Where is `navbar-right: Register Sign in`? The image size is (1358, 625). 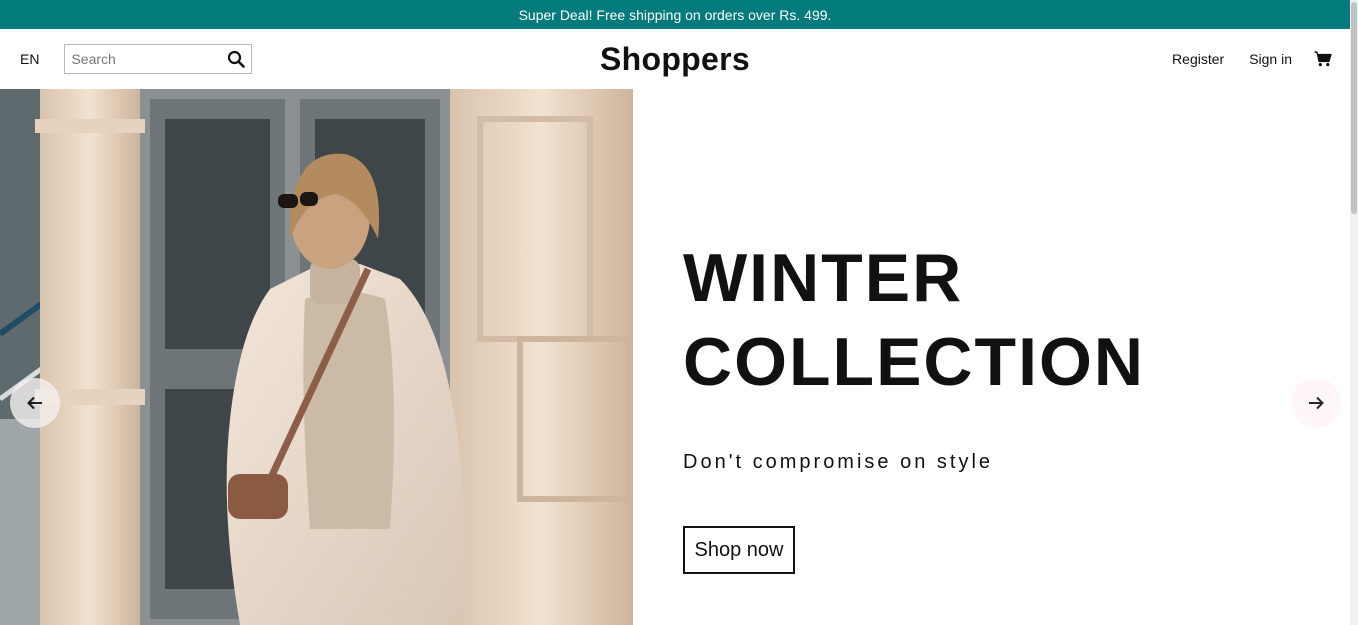
navbar-right: Register Sign in is located at coordinates (1239, 59).